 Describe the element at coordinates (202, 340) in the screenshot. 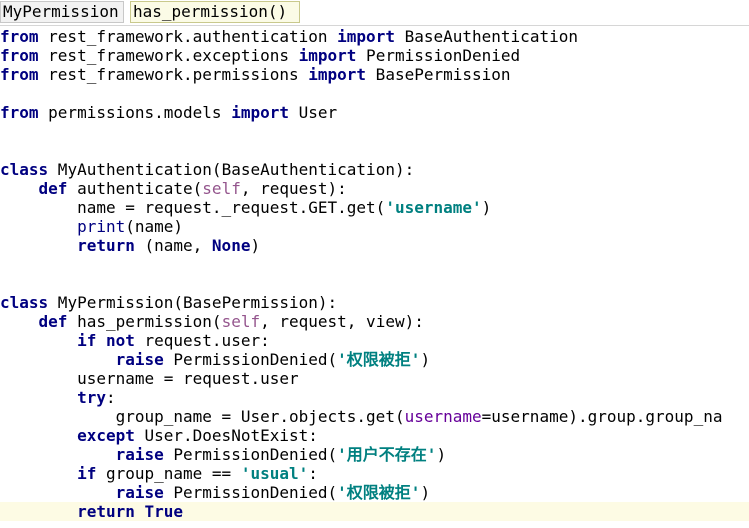

I see `code-token: request.user:` at that location.